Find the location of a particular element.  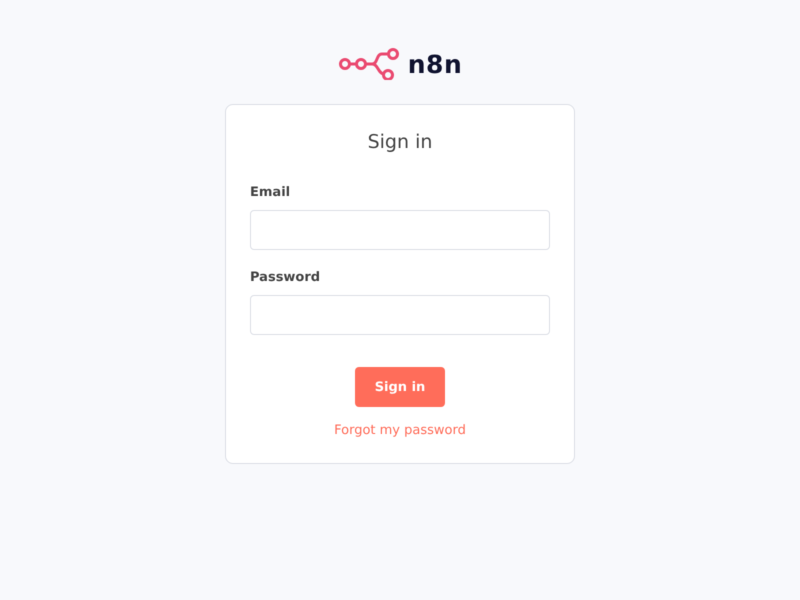

forgot-password-link: Forgot my password is located at coordinates (400, 430).